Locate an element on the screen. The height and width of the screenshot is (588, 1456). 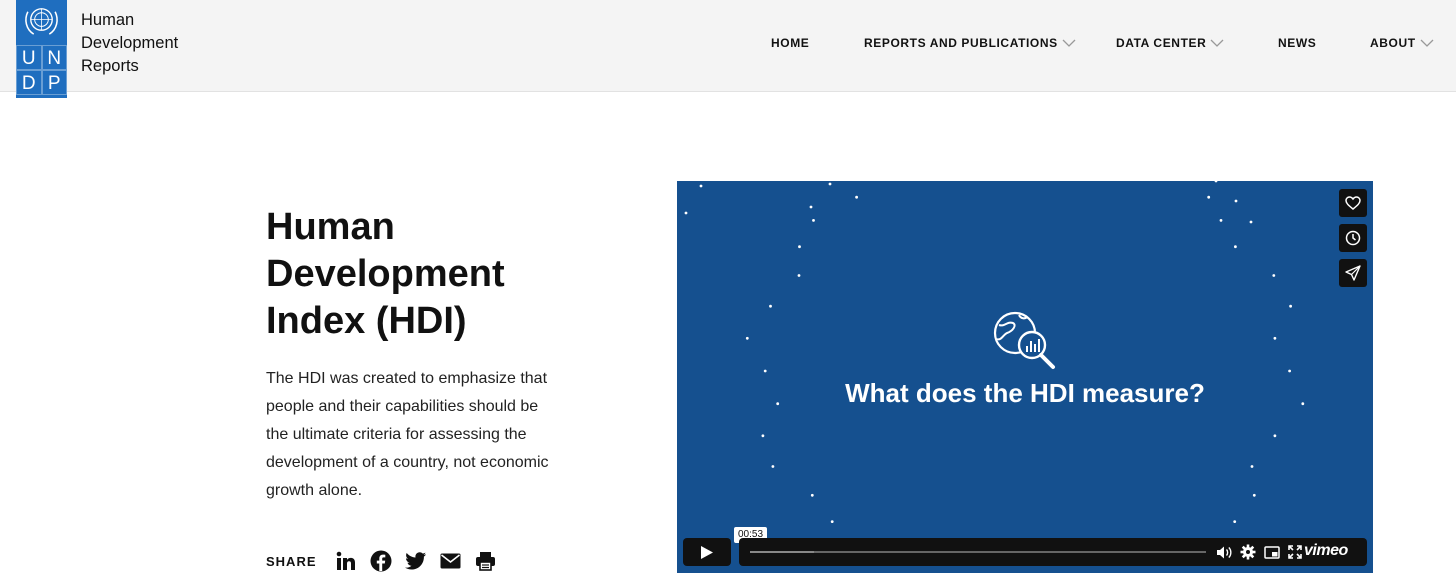
control-bar: vimeo is located at coordinates (1053, 552).